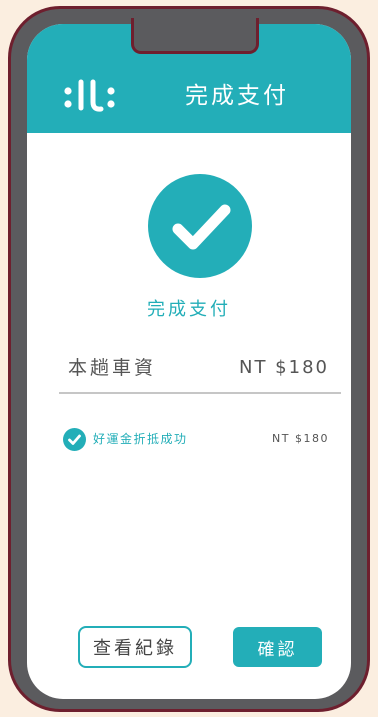 This screenshot has height=717, width=378. What do you see at coordinates (189, 309) in the screenshot?
I see `success-message: 完成支付` at bounding box center [189, 309].